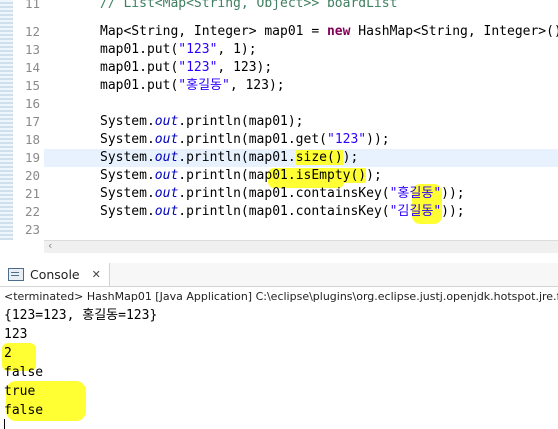  What do you see at coordinates (229, 157) in the screenshot?
I see `code-line-19: System.out.println(map01.size());` at bounding box center [229, 157].